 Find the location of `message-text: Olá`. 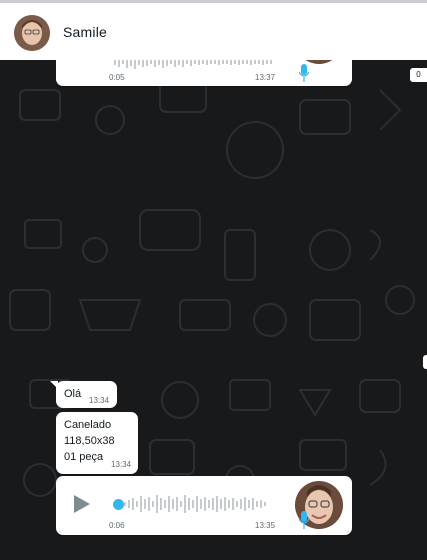

message-text: Olá is located at coordinates (73, 394).